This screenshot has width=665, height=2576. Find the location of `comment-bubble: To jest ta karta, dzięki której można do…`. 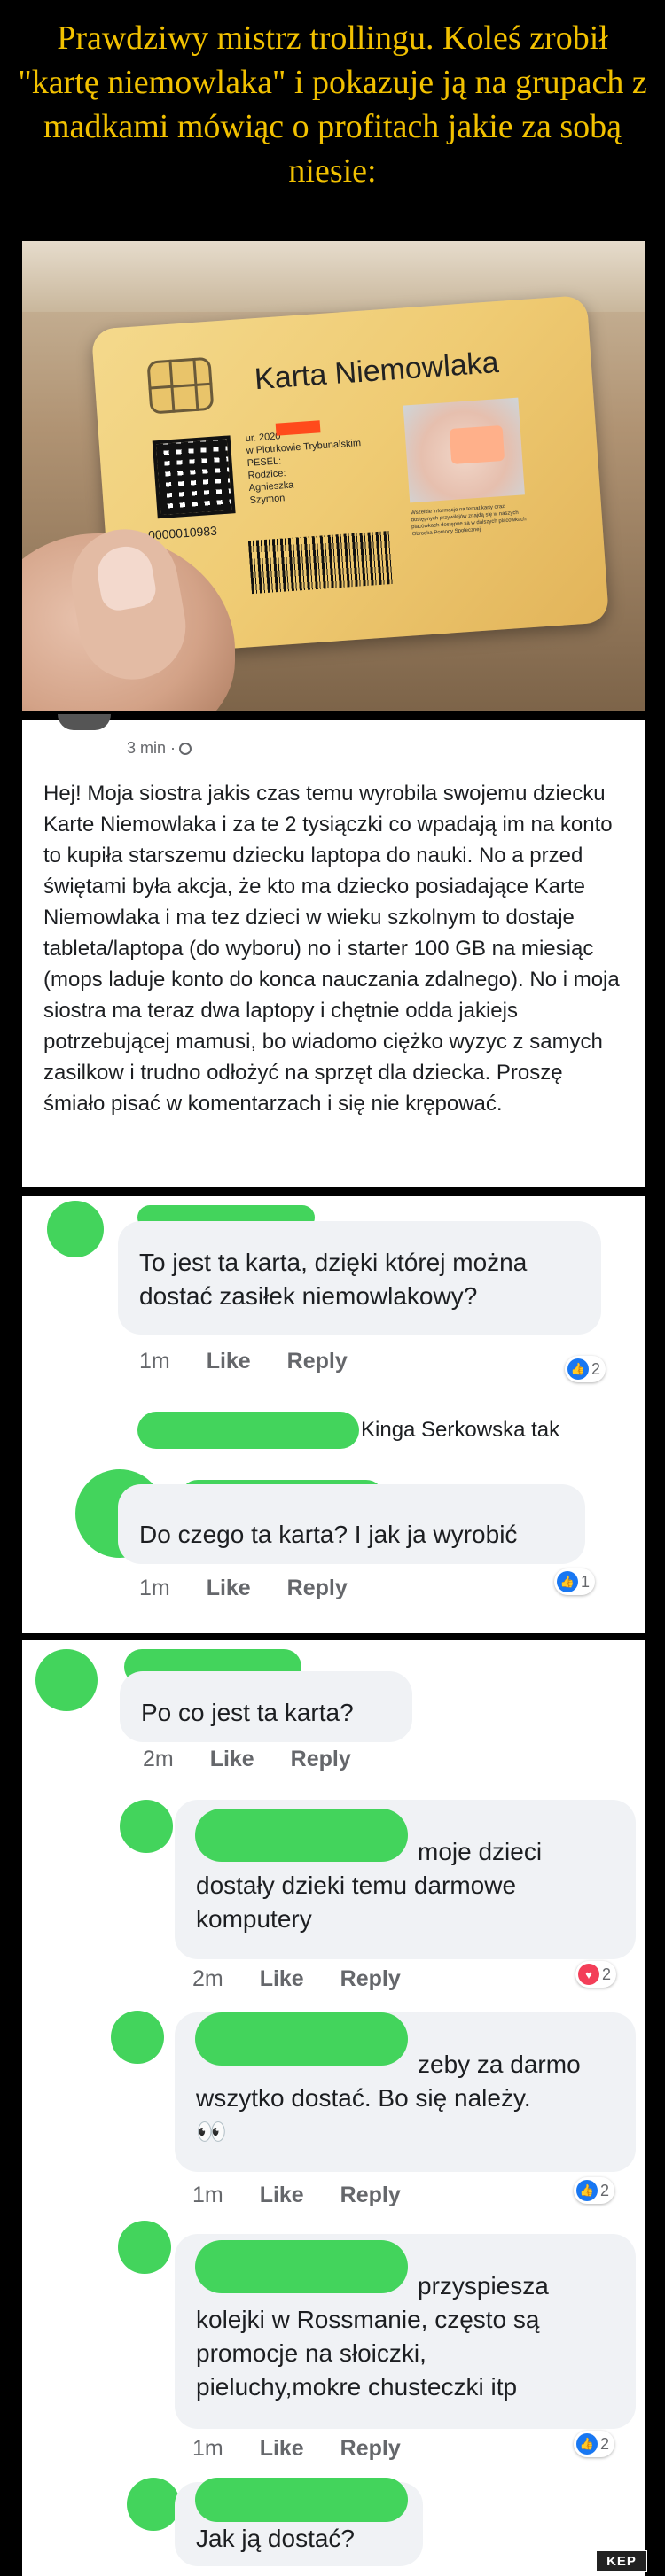

comment-bubble: To jest ta karta, dzięki której można do… is located at coordinates (360, 1278).